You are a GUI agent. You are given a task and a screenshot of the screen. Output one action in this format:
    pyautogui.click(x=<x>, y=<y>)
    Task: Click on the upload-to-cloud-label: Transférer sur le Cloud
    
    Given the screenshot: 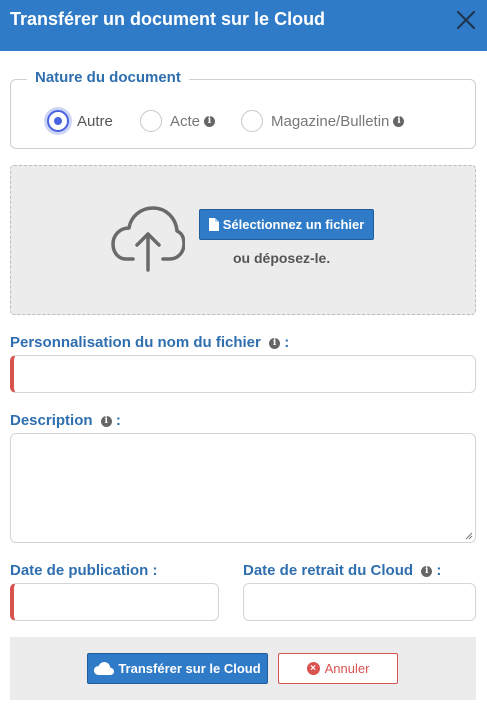 What is the action you would take?
    pyautogui.click(x=189, y=668)
    